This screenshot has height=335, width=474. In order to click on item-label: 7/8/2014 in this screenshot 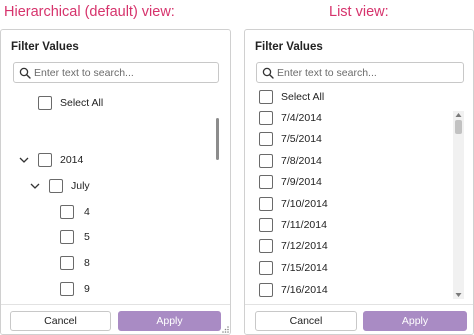, I will do `click(301, 161)`.